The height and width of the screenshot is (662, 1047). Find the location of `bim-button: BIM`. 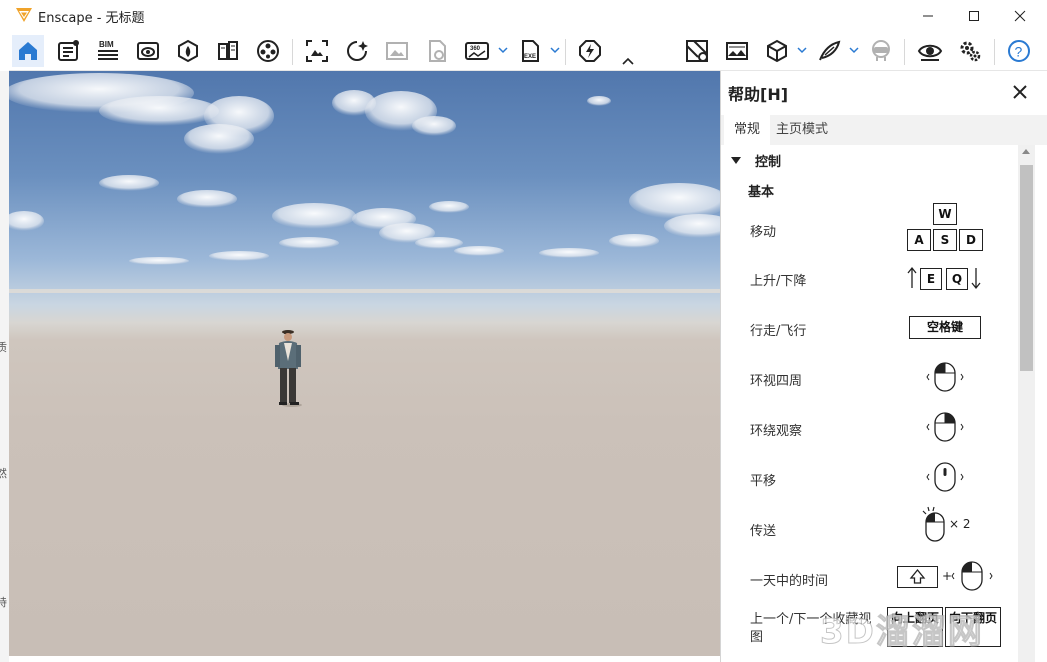

bim-button: BIM is located at coordinates (108, 51).